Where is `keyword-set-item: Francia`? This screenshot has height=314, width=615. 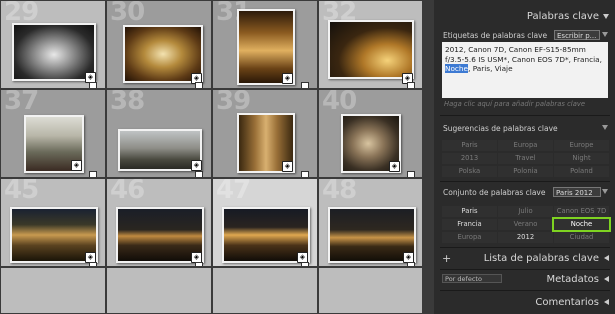 keyword-set-item: Francia is located at coordinates (469, 224).